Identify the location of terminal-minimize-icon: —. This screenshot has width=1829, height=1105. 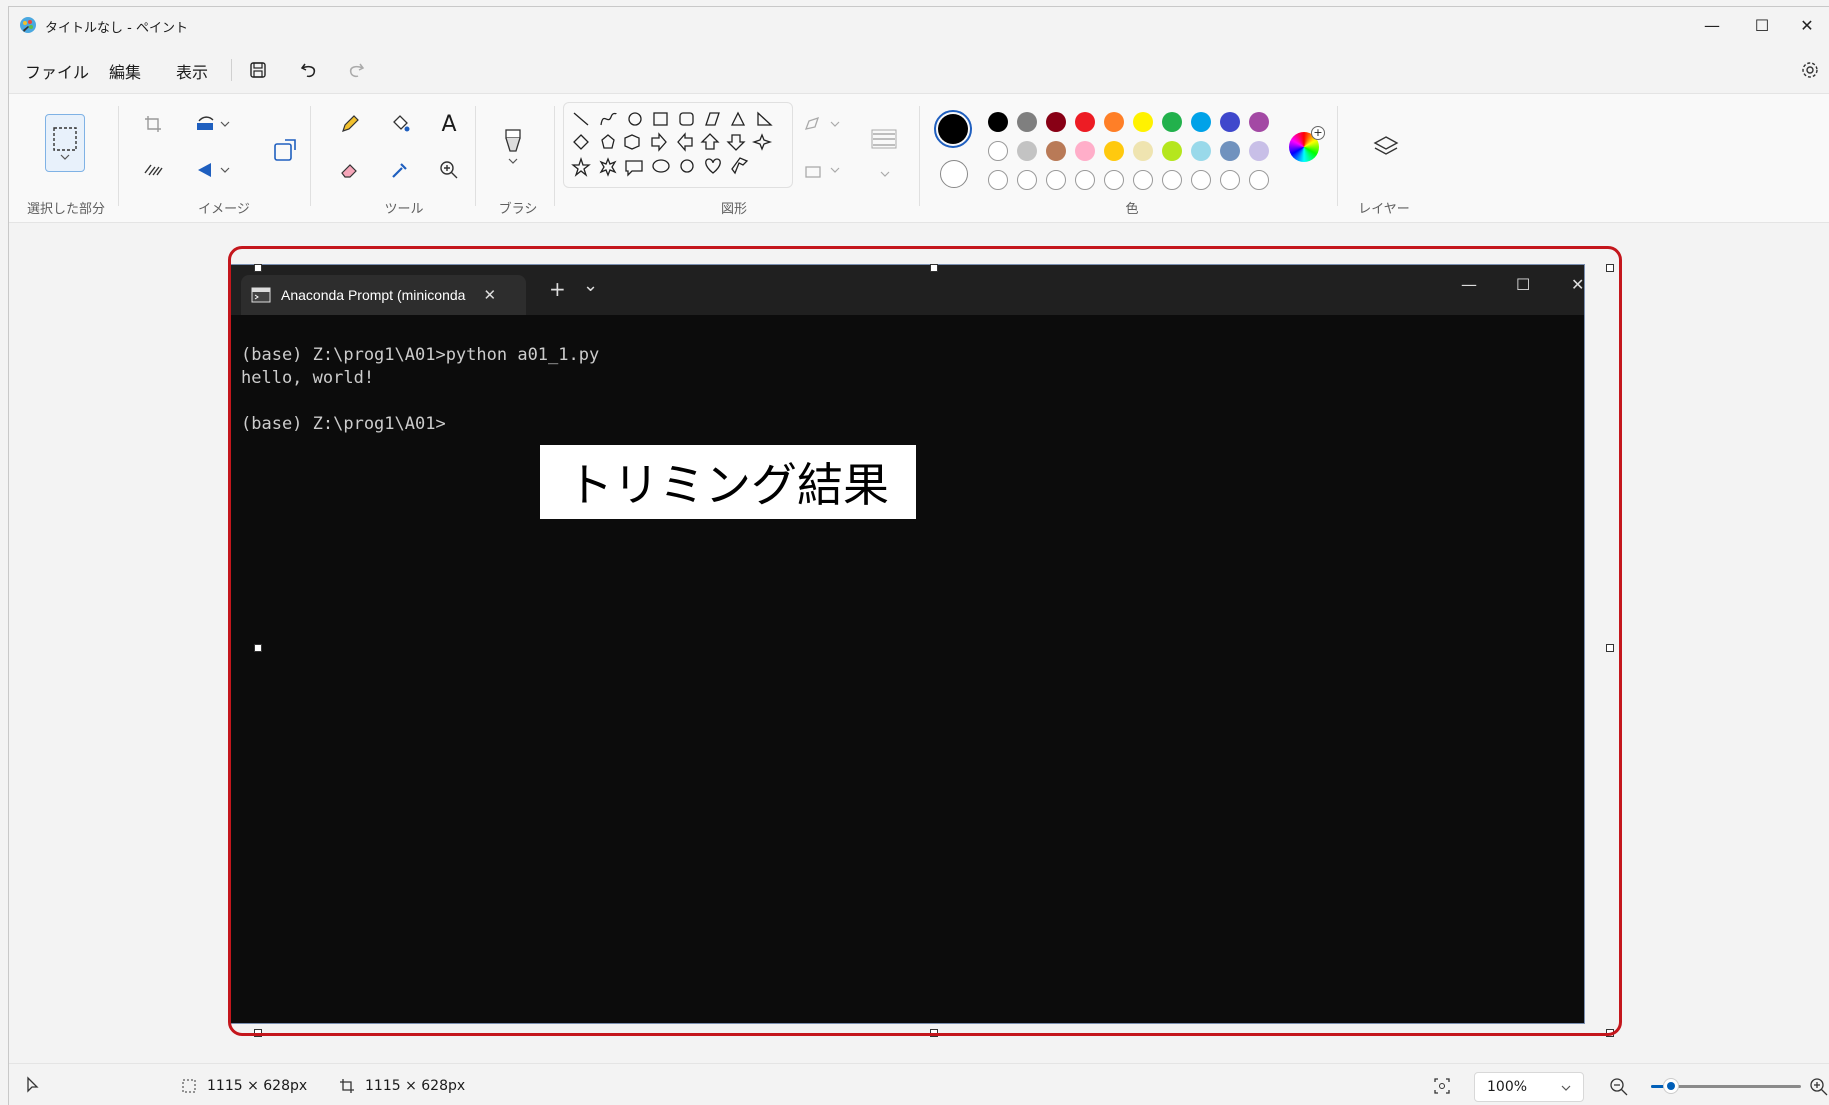
(1469, 284).